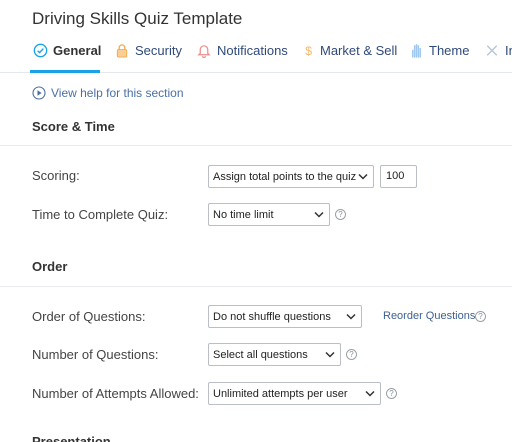  I want to click on dollar-icon: $, so click(309, 50).